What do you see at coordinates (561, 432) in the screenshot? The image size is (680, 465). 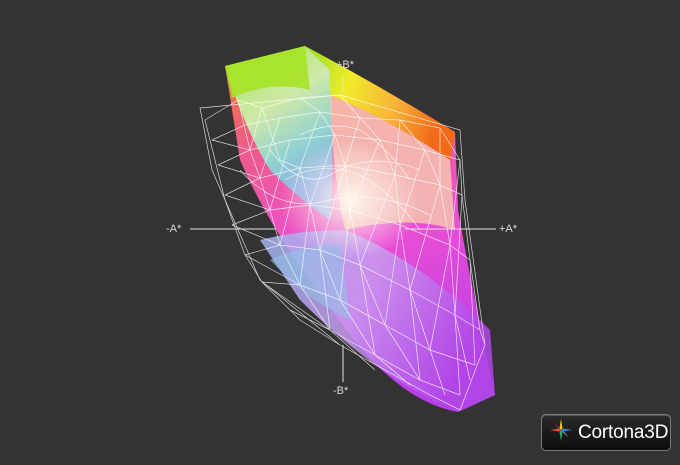 I see `cortona-star-icon` at bounding box center [561, 432].